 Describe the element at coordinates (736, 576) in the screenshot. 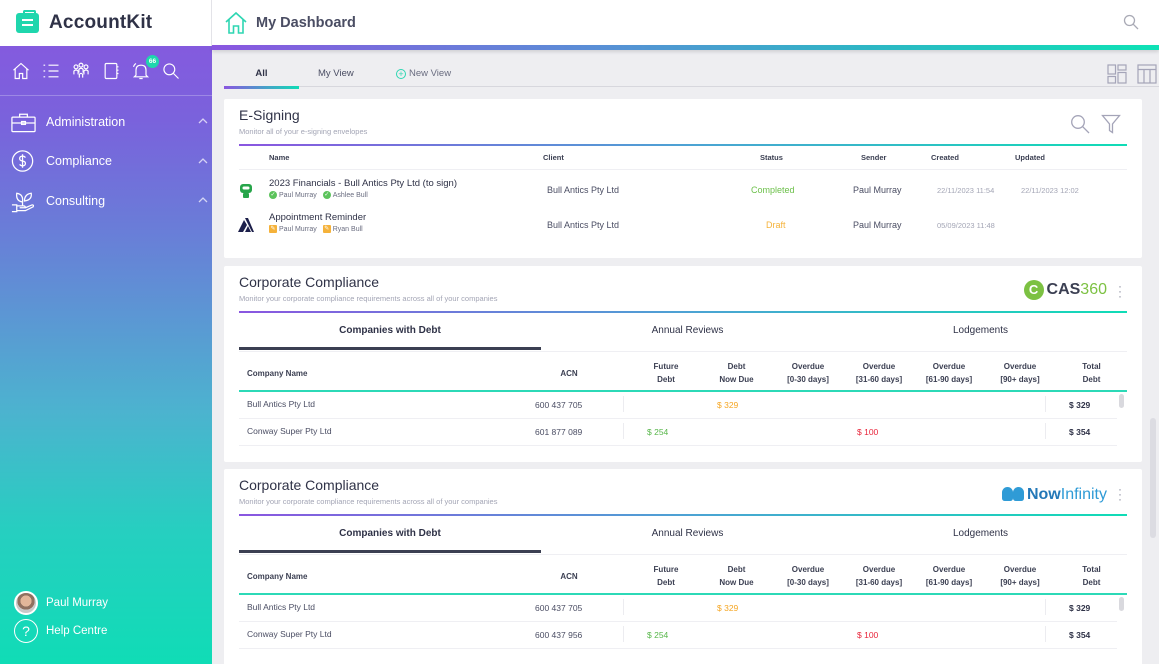

I see `col-debt-now-due: Debt Now Due` at that location.